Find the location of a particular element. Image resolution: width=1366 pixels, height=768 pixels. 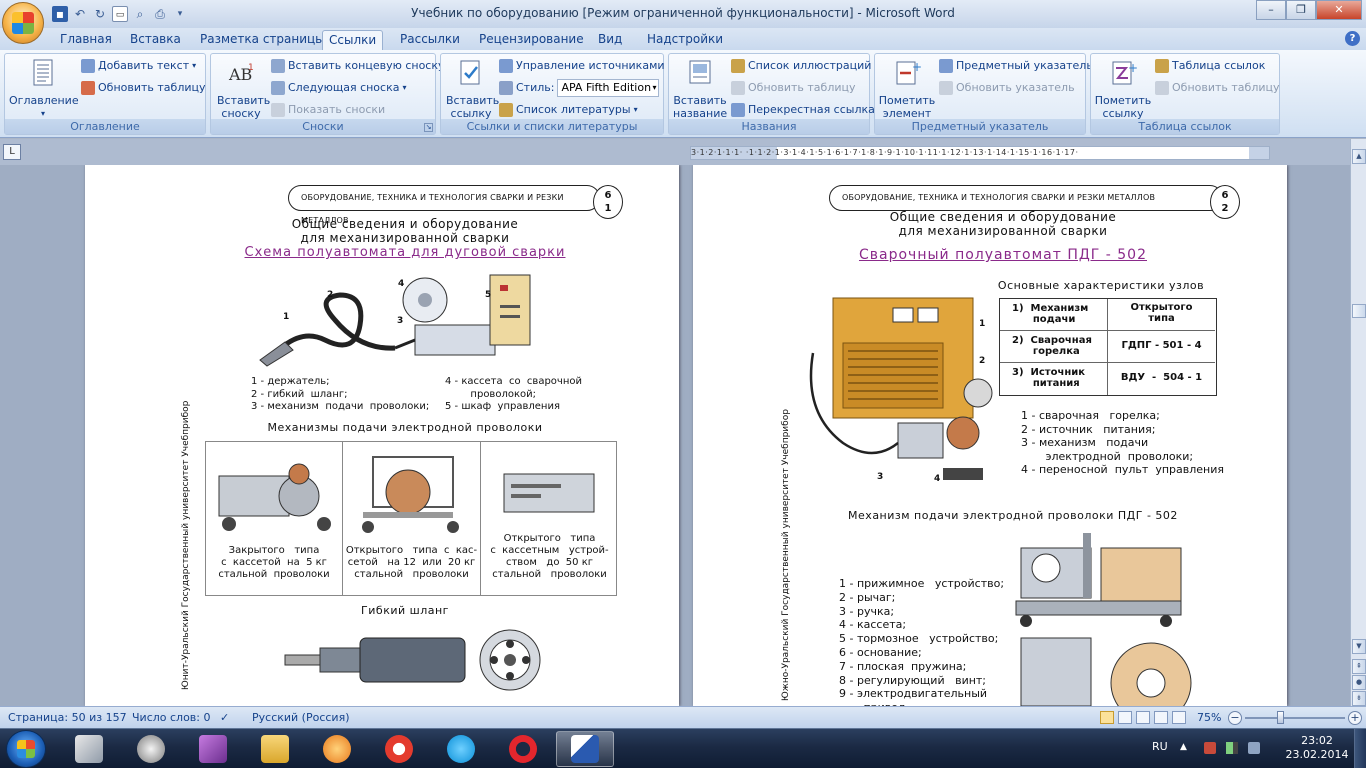

open-mechanism-icon is located at coordinates (410, 494).